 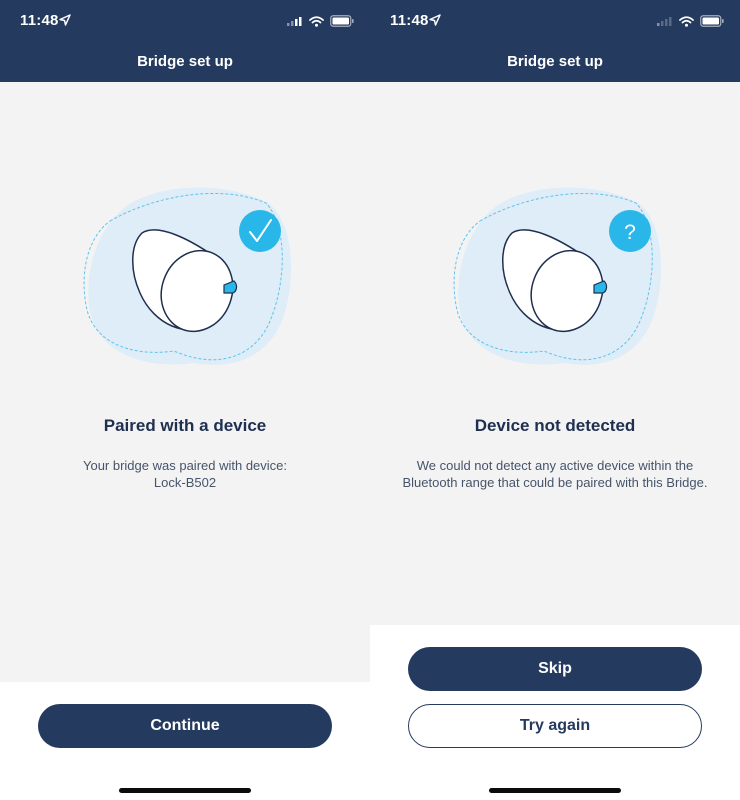 I want to click on question-mark-glyph: ?, so click(x=630, y=232).